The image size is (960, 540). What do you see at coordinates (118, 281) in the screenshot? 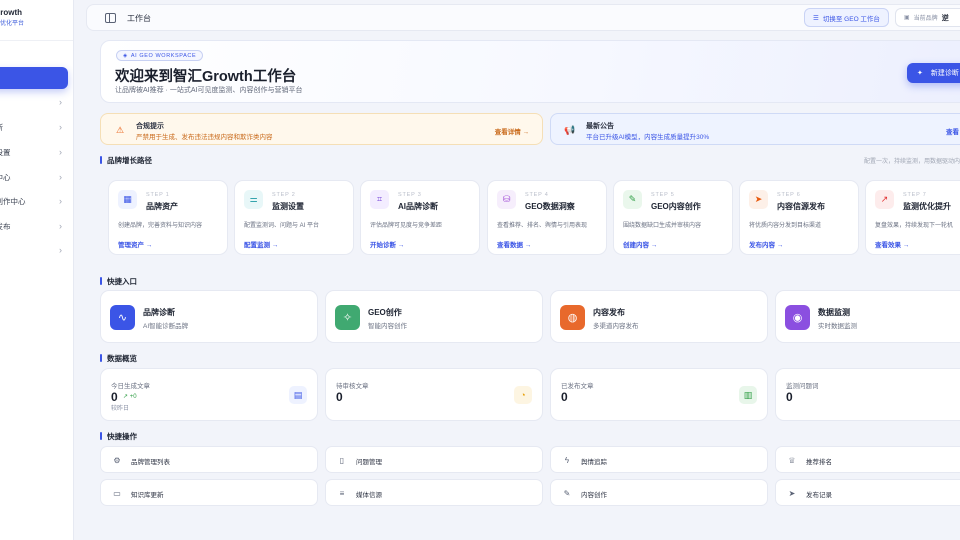
I see `section-title-quick-entry: 快捷入口` at bounding box center [118, 281].